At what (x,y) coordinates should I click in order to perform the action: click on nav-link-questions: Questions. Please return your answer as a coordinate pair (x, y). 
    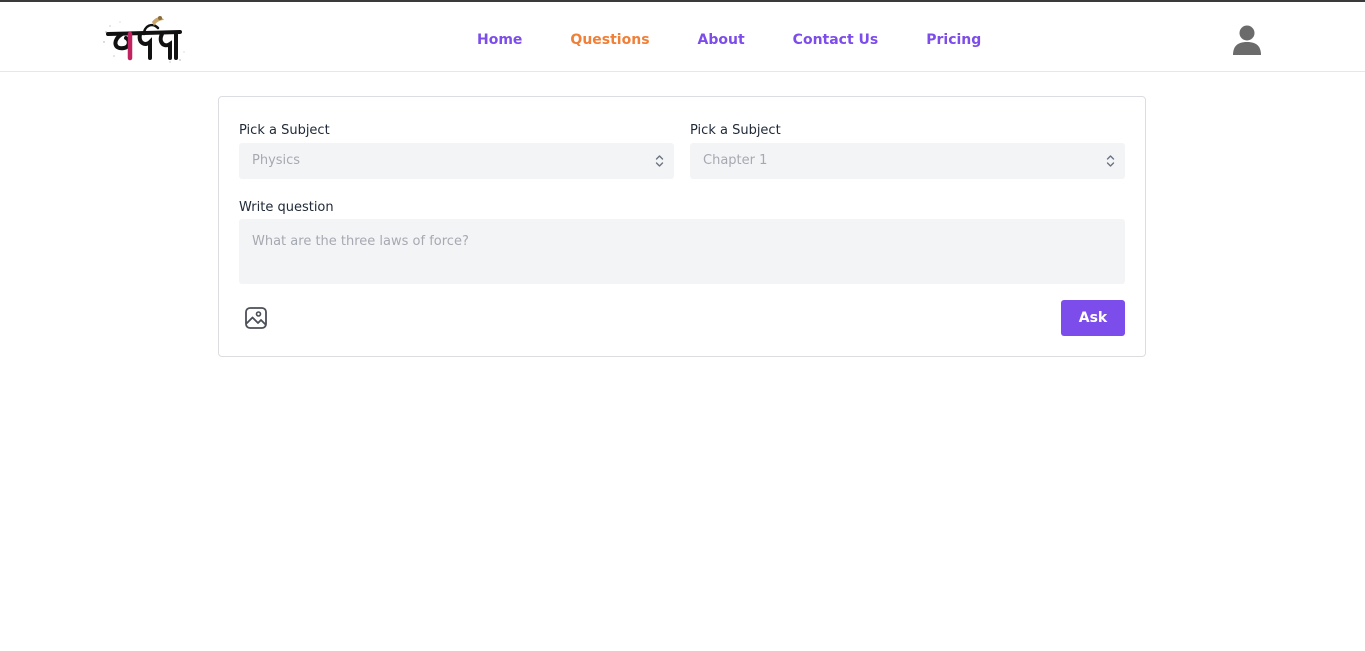
    Looking at the image, I should click on (609, 40).